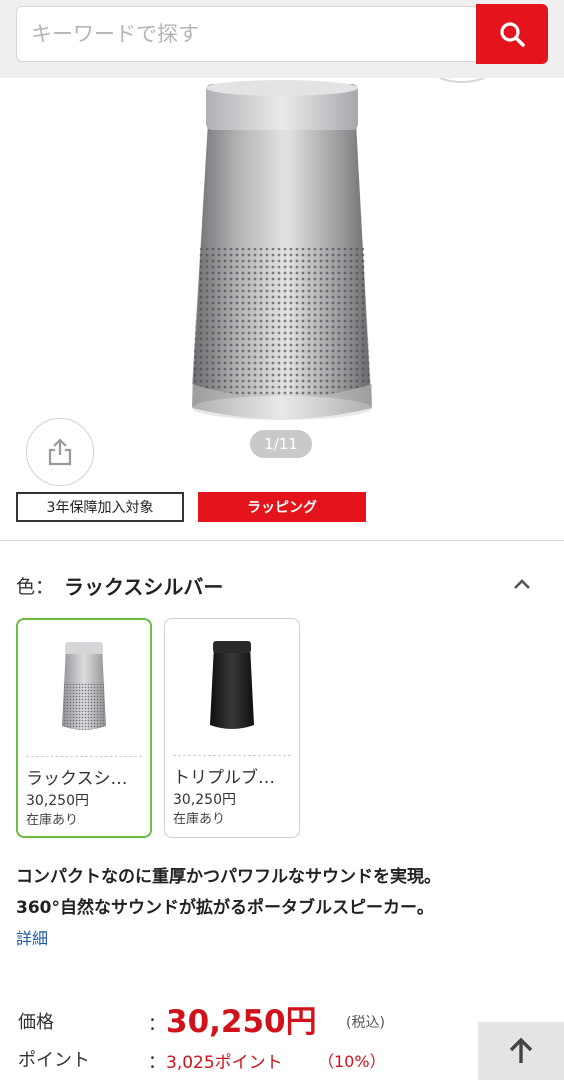 This screenshot has height=1080, width=564. What do you see at coordinates (281, 444) in the screenshot?
I see `image-pager: 1/11` at bounding box center [281, 444].